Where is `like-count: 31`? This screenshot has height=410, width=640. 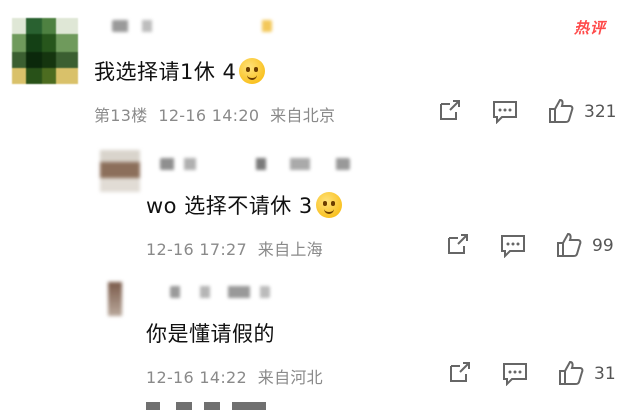
like-count: 31 is located at coordinates (605, 374).